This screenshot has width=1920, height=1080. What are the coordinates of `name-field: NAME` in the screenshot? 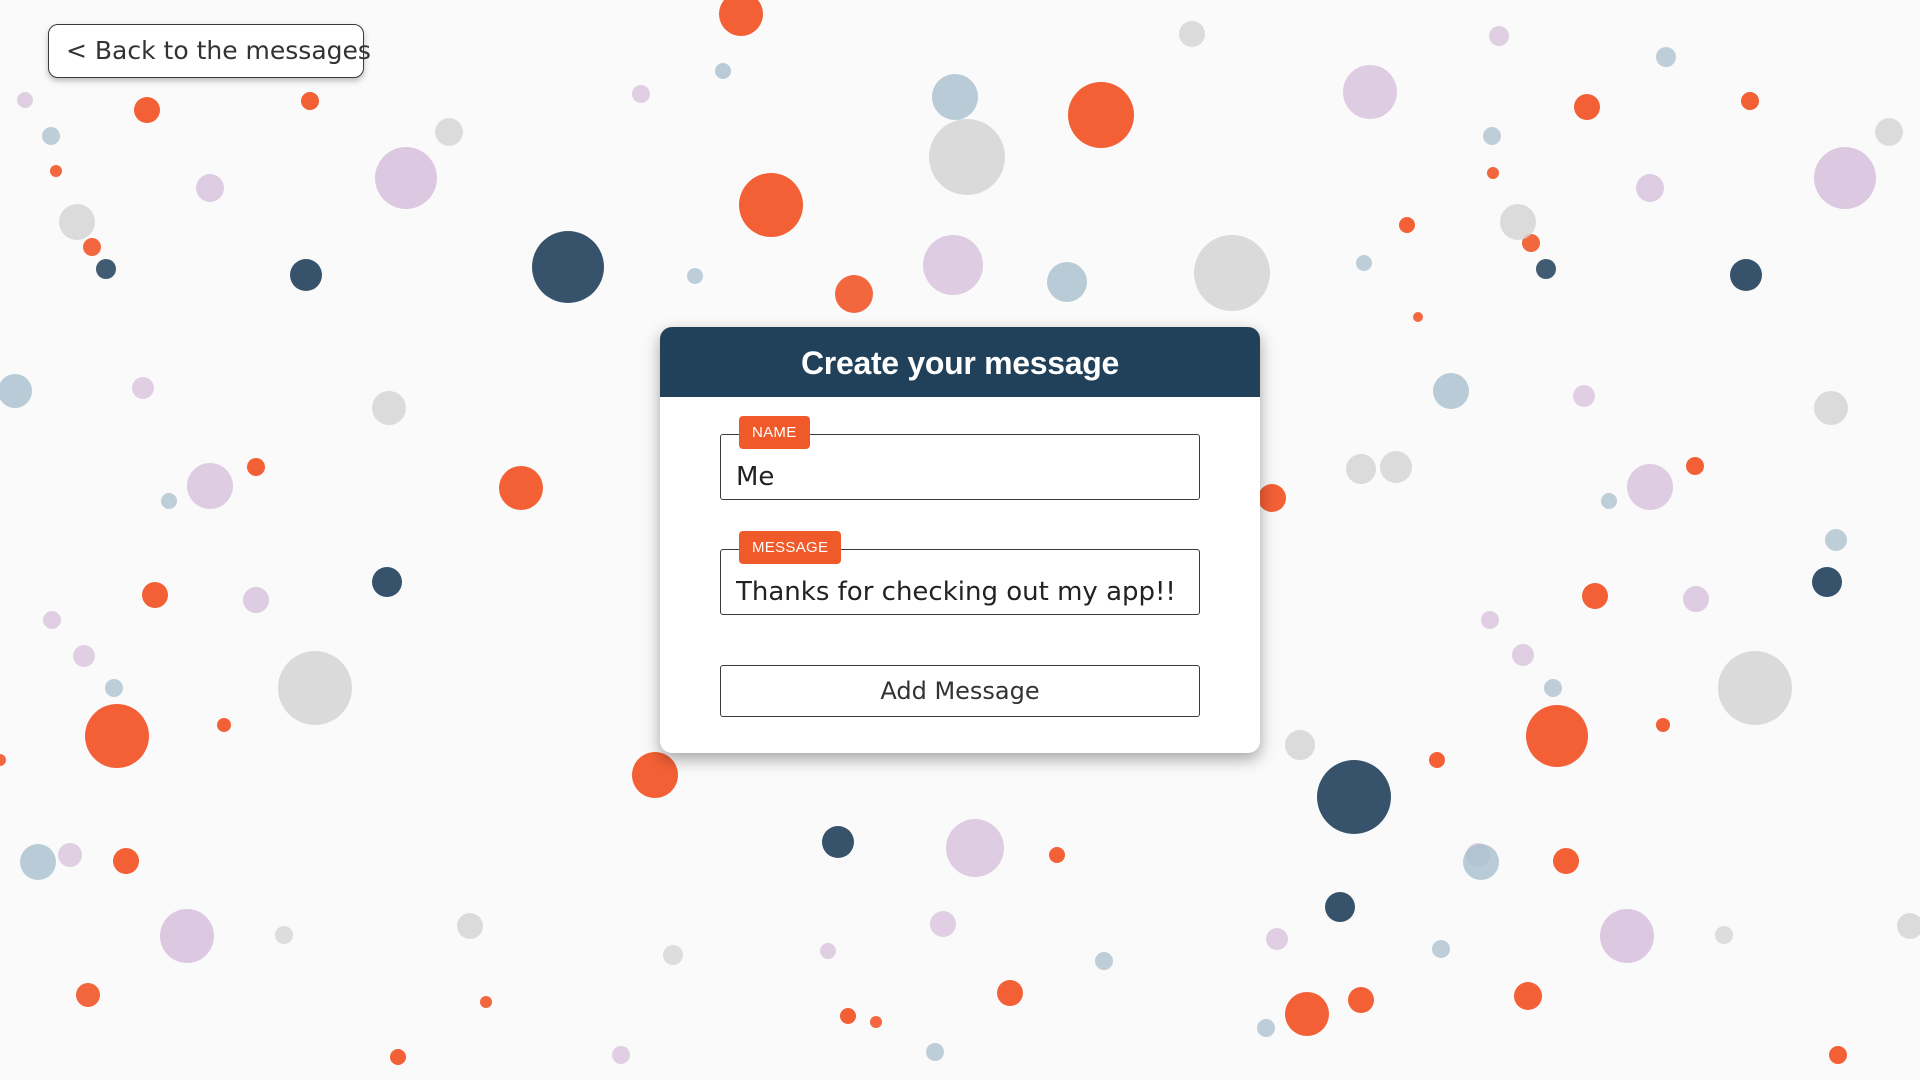 It's located at (960, 458).